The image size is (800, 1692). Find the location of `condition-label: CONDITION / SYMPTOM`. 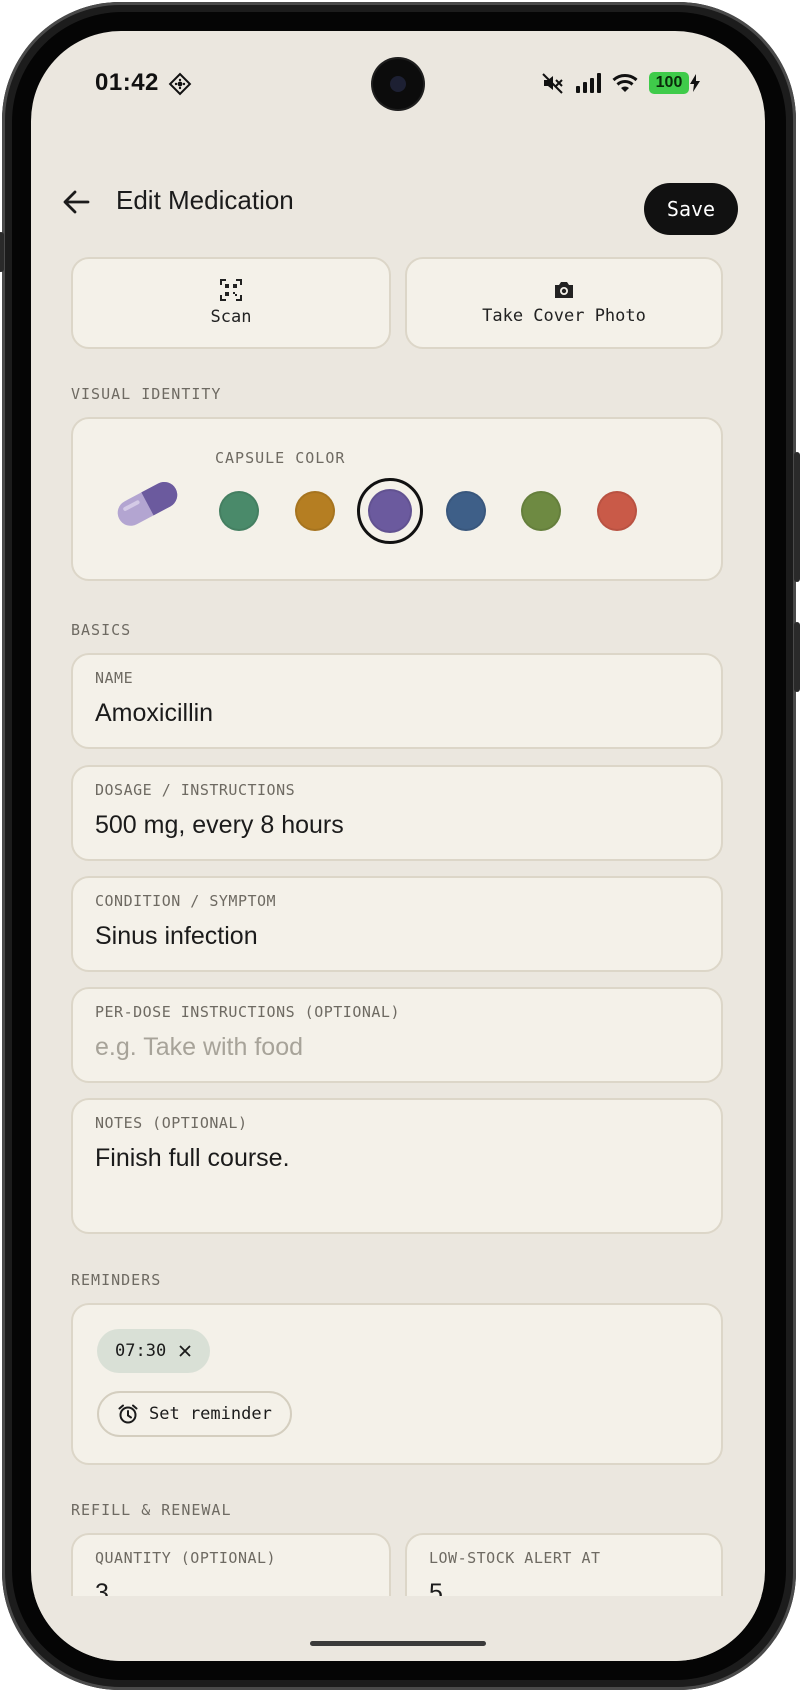

condition-label: CONDITION / SYMPTOM is located at coordinates (186, 901).